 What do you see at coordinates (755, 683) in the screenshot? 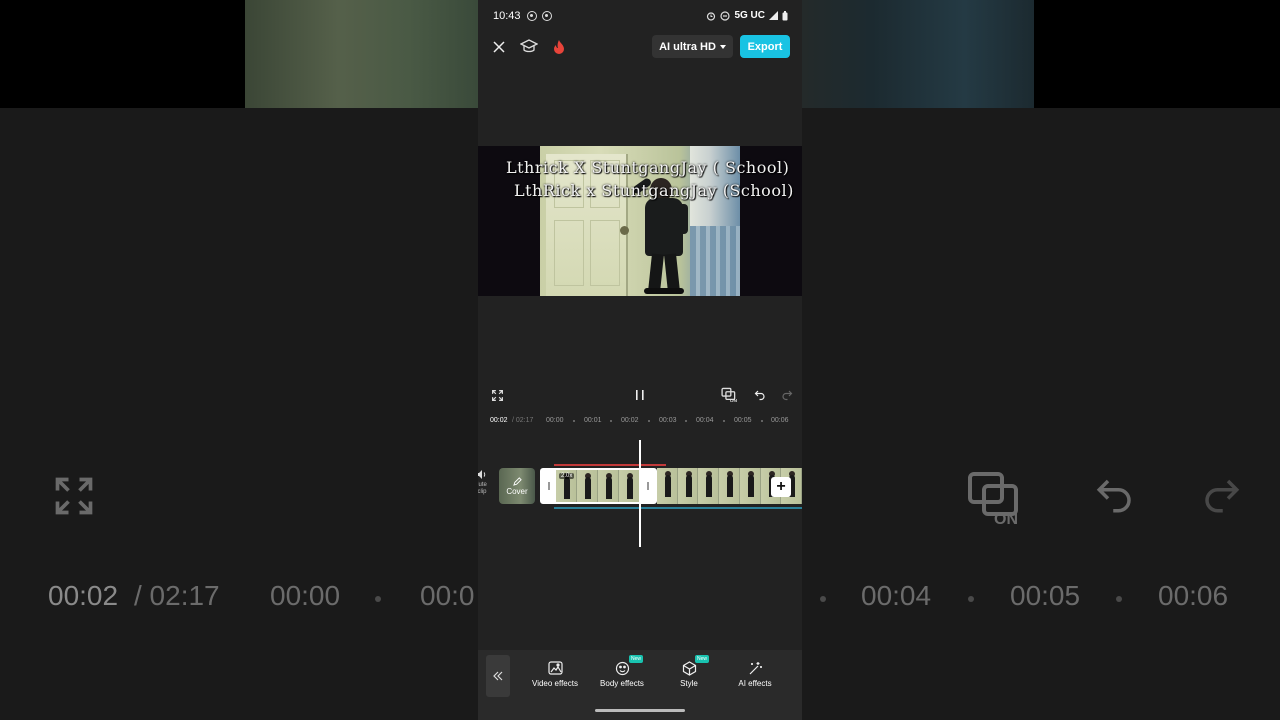
I see `tool-label: AI effects` at bounding box center [755, 683].